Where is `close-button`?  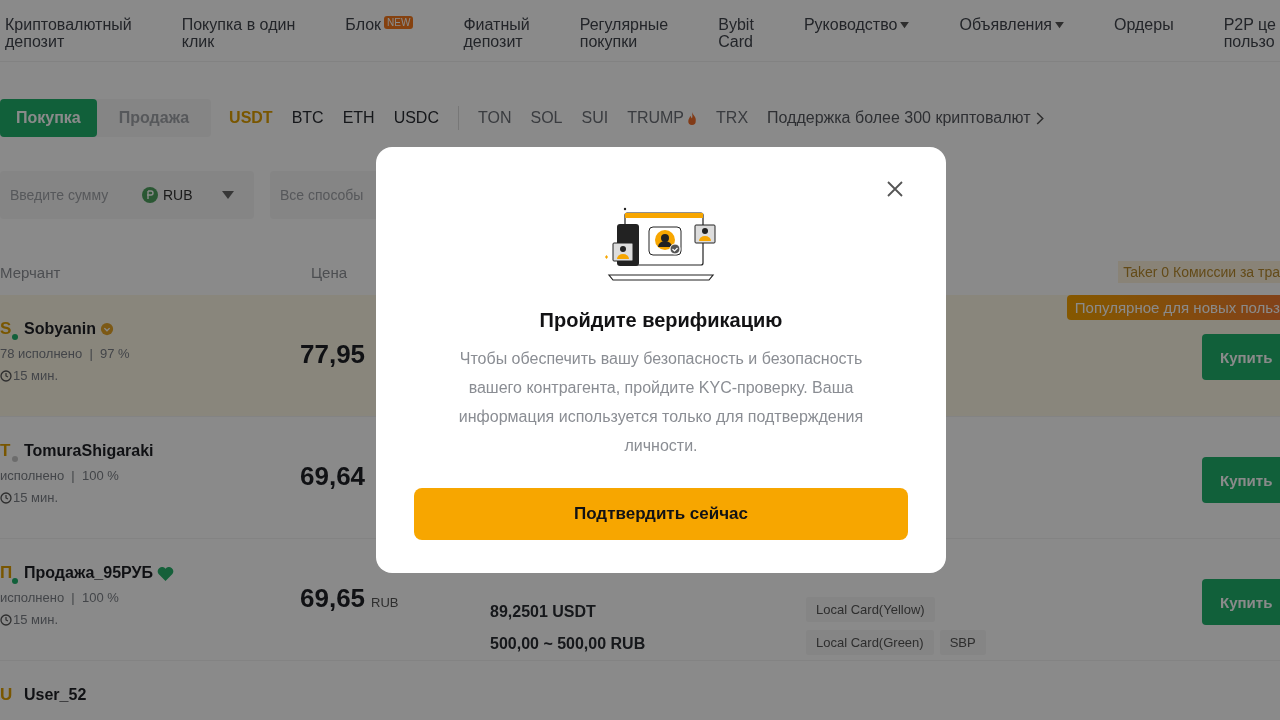
close-button is located at coordinates (895, 189).